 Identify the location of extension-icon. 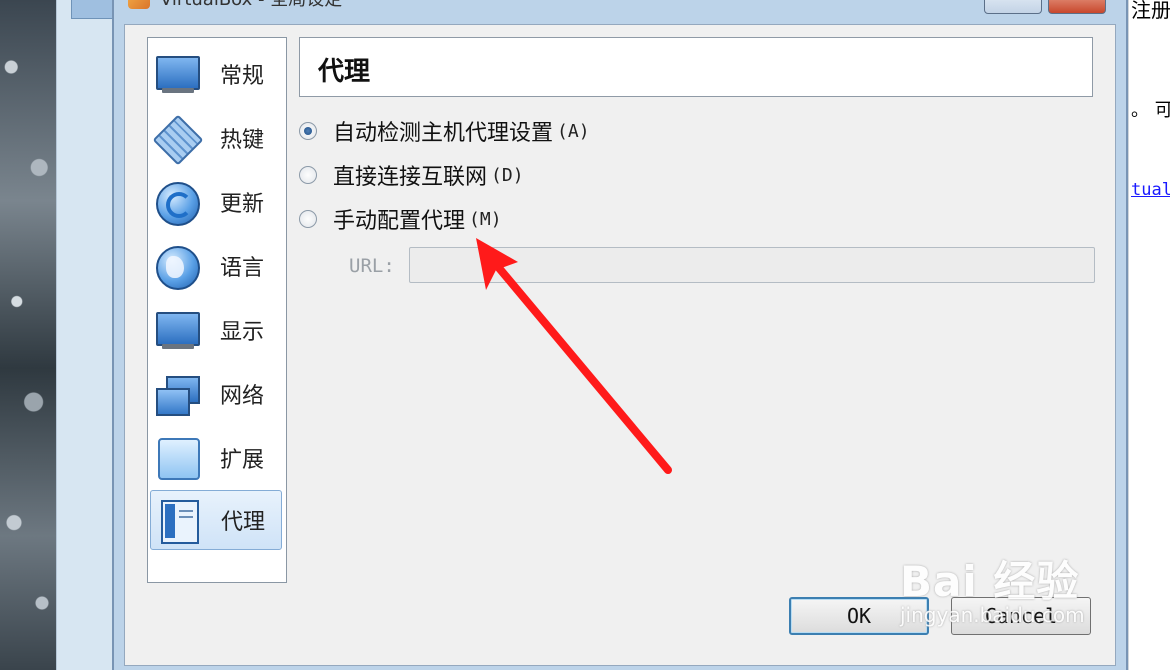
(178, 458).